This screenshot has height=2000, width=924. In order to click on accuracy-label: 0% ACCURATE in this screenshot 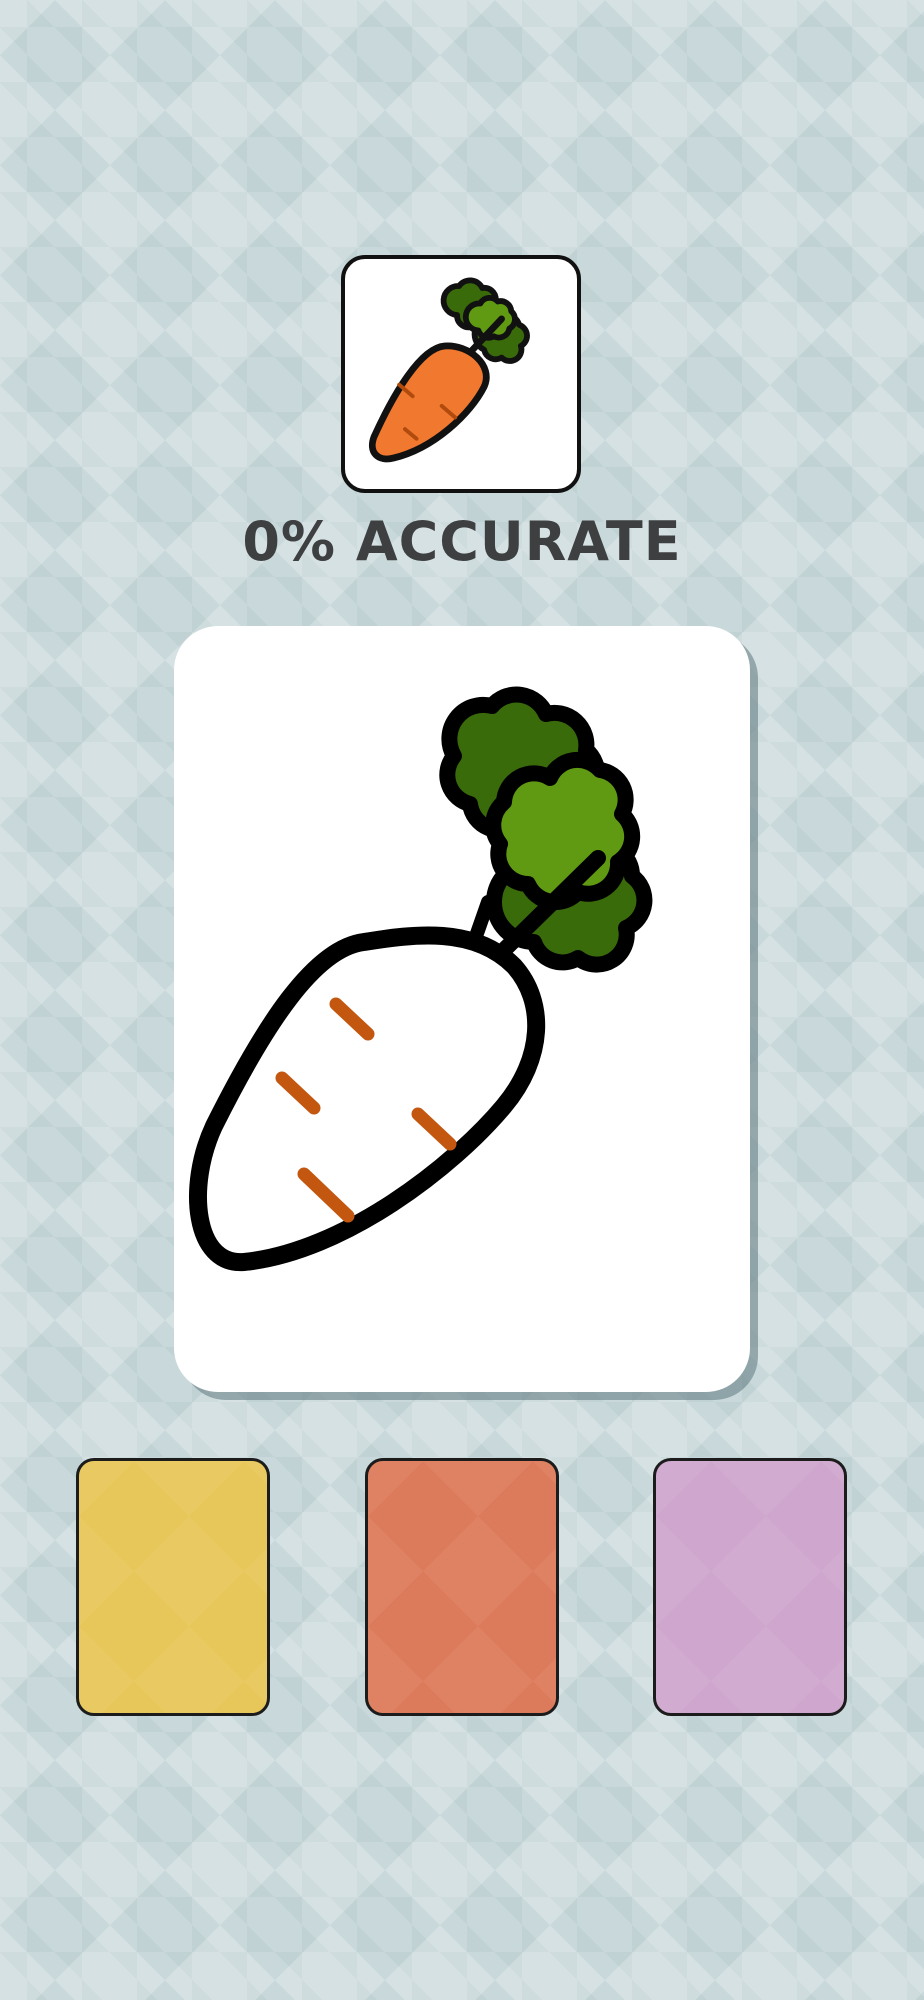, I will do `click(462, 541)`.